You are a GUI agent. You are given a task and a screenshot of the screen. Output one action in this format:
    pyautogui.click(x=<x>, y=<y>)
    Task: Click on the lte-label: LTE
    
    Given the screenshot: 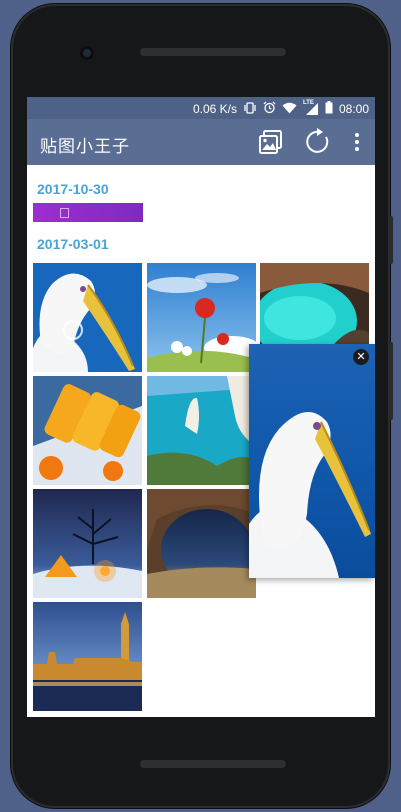 What is the action you would take?
    pyautogui.click(x=308, y=103)
    